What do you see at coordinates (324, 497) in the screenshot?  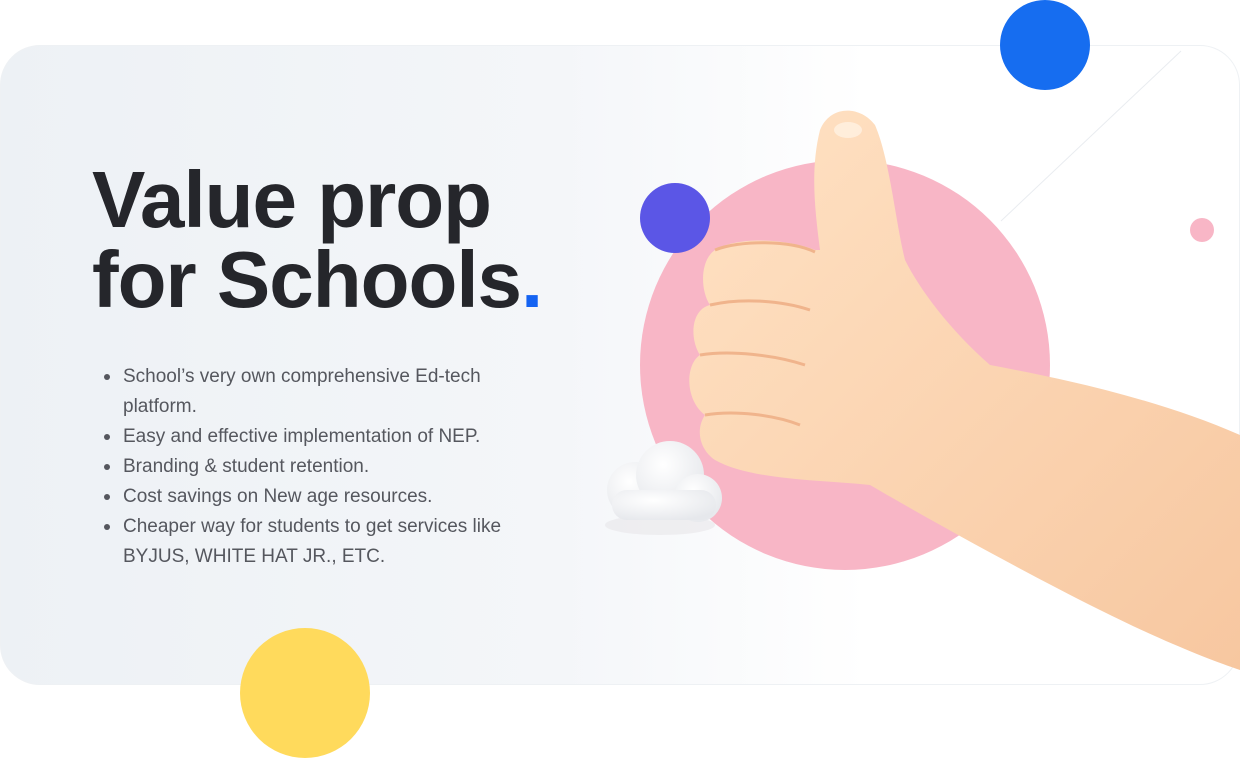 I see `list-item: Cost savings on New age resources.` at bounding box center [324, 497].